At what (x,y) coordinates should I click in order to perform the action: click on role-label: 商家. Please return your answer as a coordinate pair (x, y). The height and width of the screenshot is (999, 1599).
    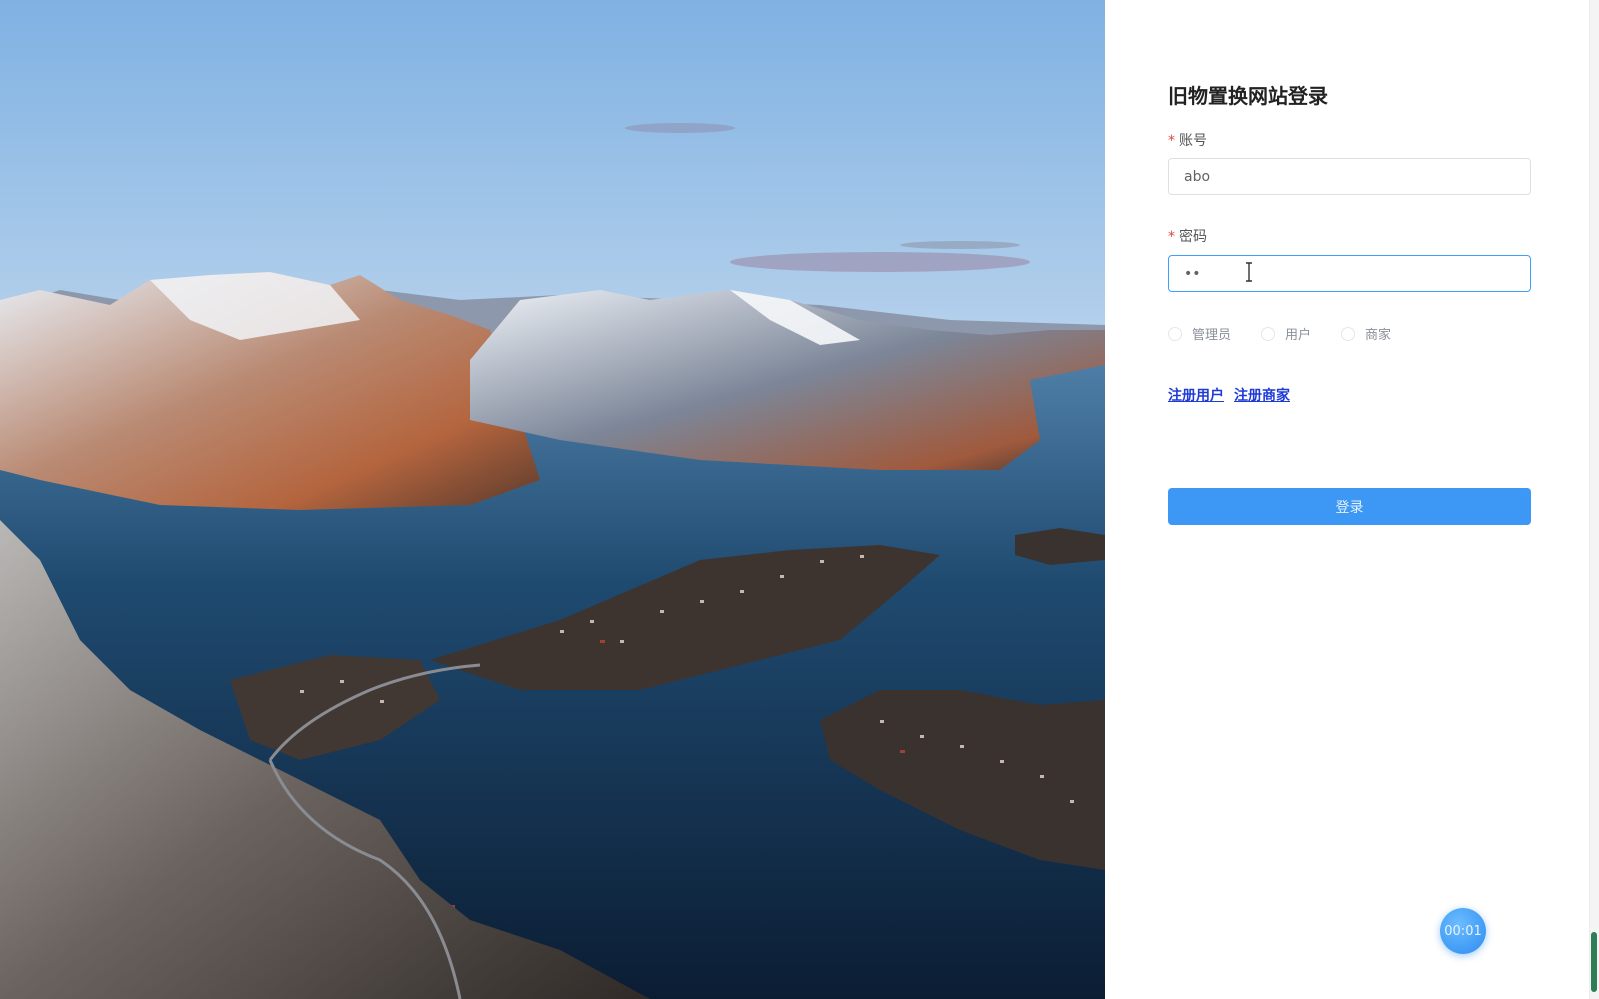
    Looking at the image, I should click on (1378, 335).